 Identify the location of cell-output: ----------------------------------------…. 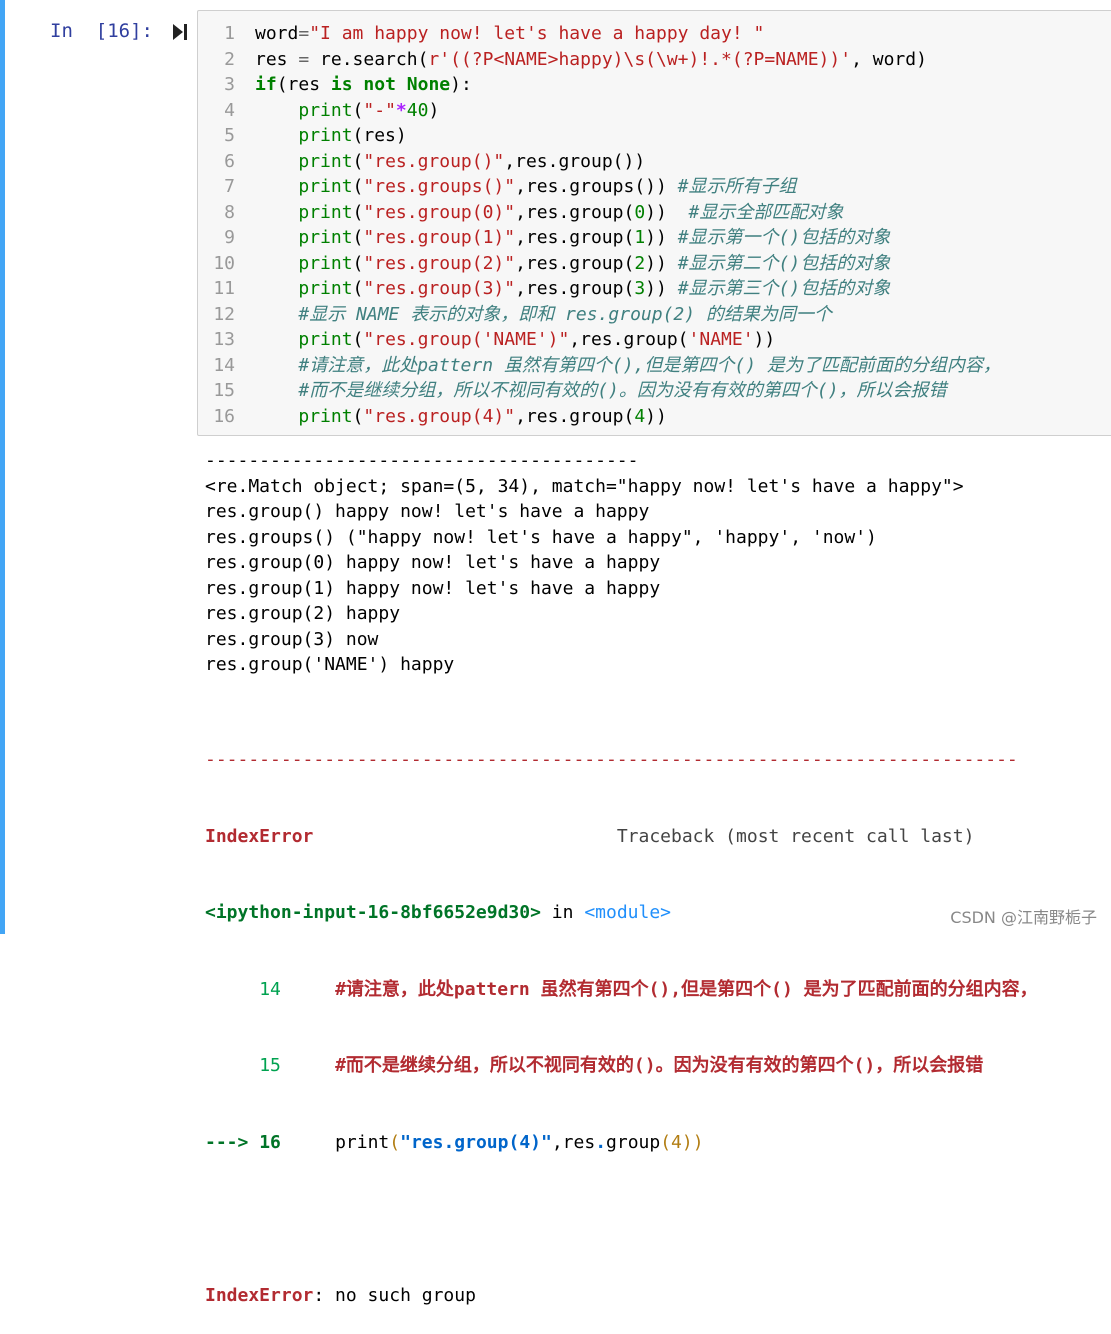
(584, 563).